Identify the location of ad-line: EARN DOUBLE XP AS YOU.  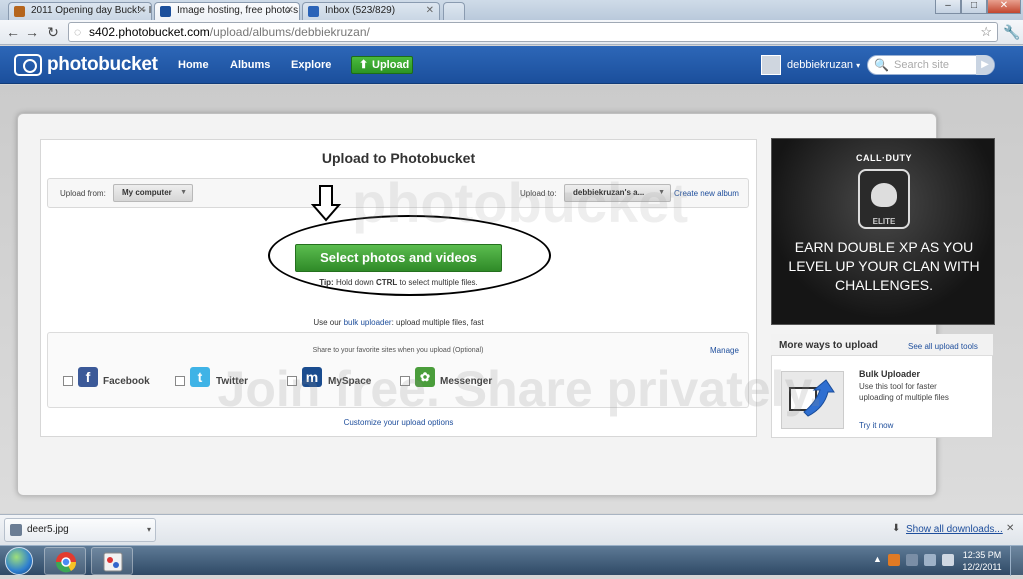
(884, 247).